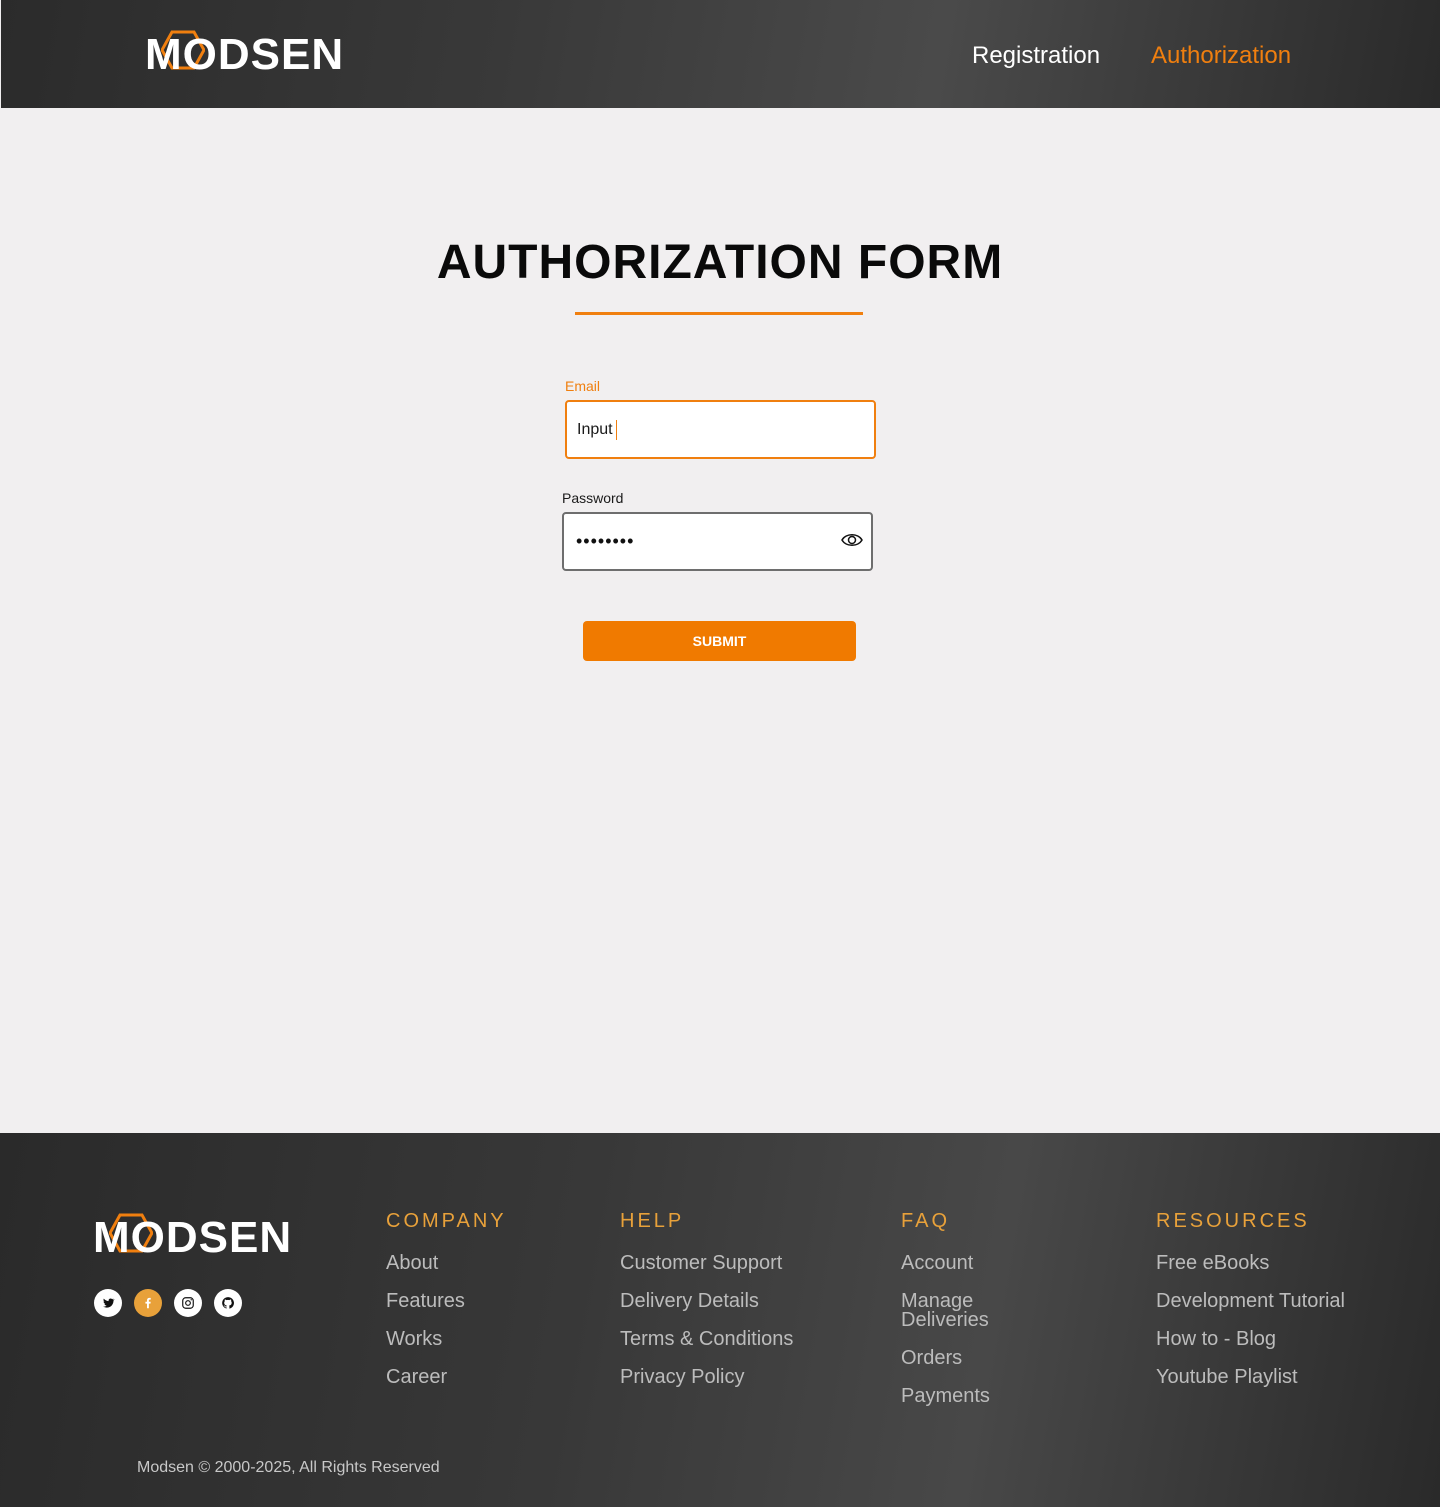  What do you see at coordinates (1250, 1339) in the screenshot?
I see `footer-link-how-to-blog: How to - Blog` at bounding box center [1250, 1339].